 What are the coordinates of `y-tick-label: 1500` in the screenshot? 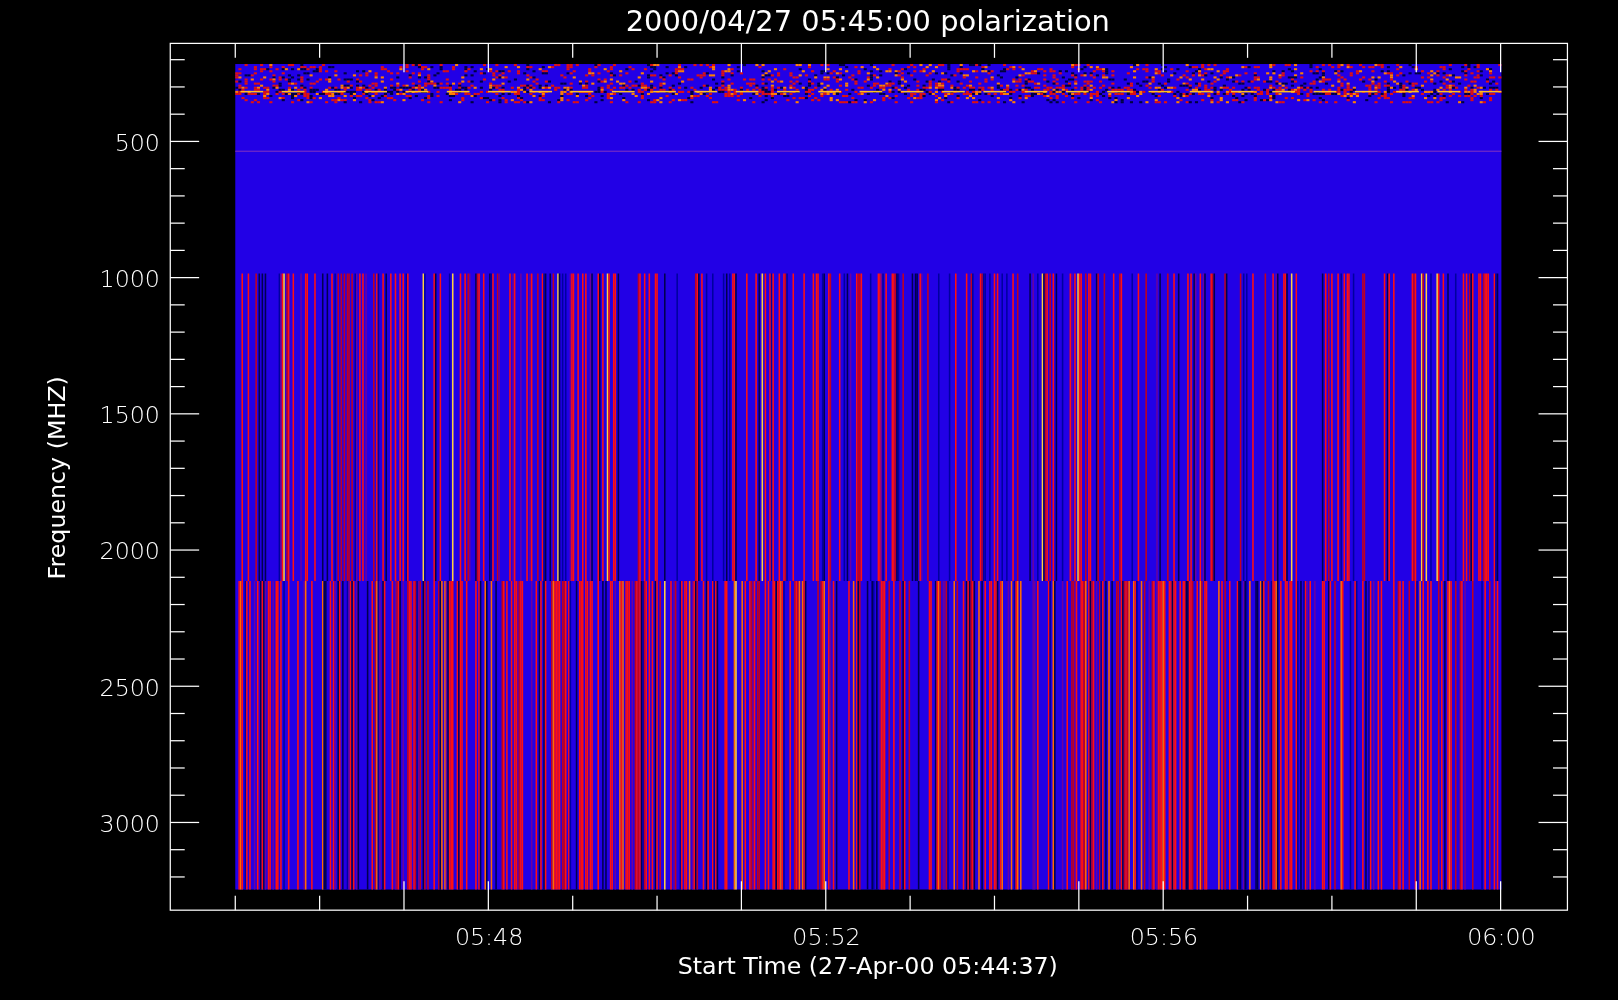 It's located at (129, 415).